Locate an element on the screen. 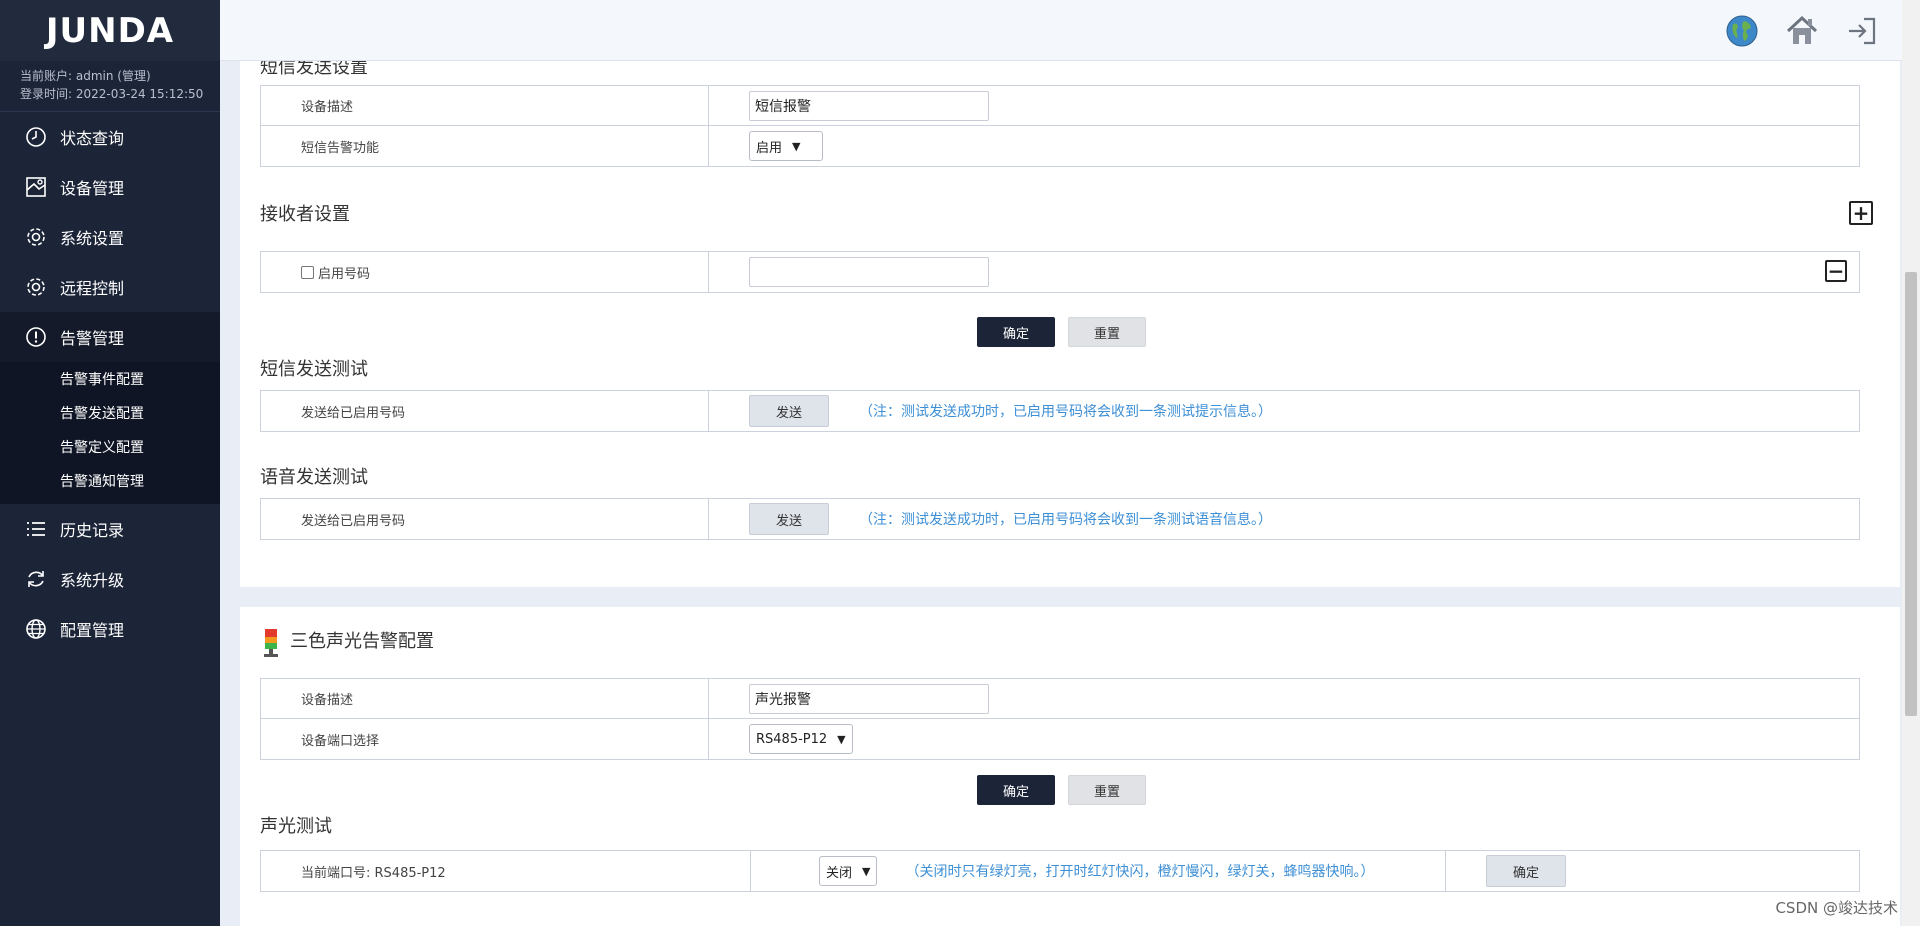 Image resolution: width=1920 pixels, height=926 pixels. subnav-alarm-event: 告警事件配置 is located at coordinates (110, 379).